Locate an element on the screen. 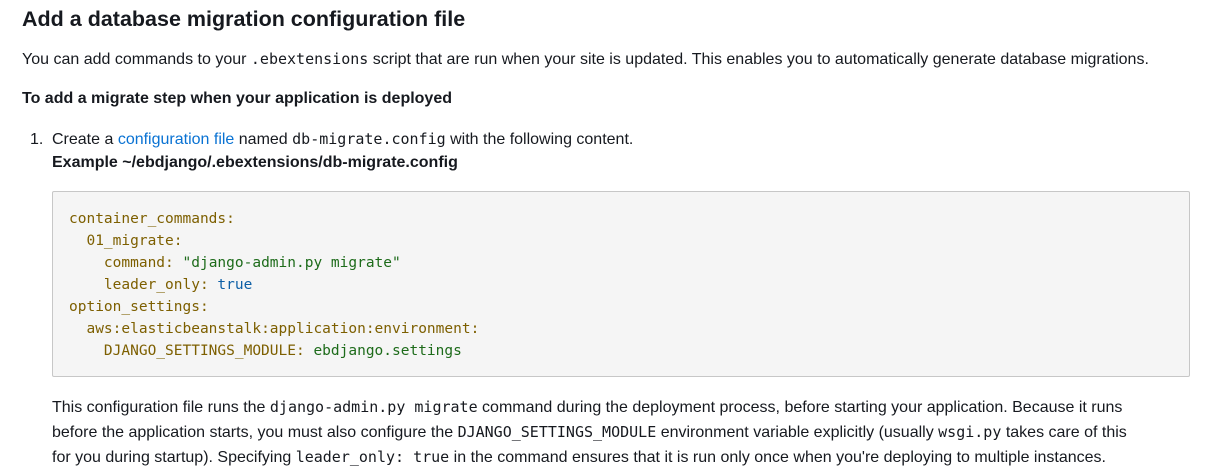 Image resolution: width=1217 pixels, height=471 pixels. code-line-4-value: true is located at coordinates (235, 285).